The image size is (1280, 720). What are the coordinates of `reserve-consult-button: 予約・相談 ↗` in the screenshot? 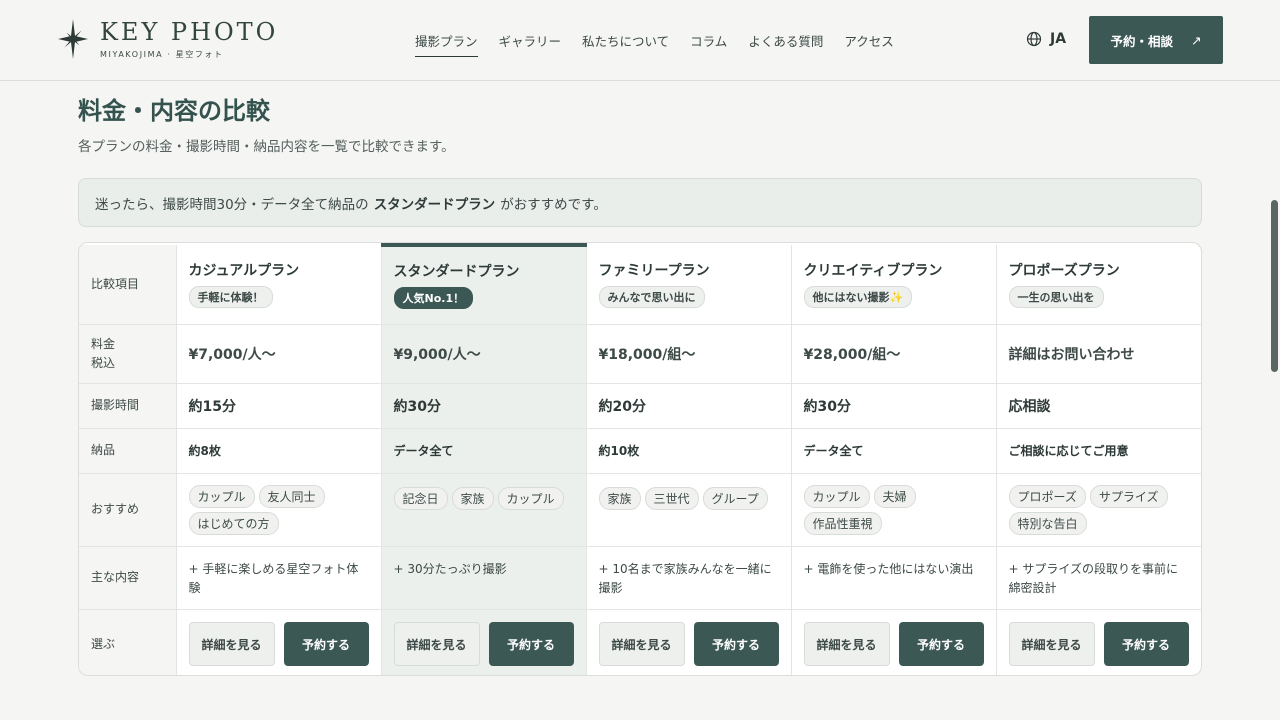 It's located at (1156, 40).